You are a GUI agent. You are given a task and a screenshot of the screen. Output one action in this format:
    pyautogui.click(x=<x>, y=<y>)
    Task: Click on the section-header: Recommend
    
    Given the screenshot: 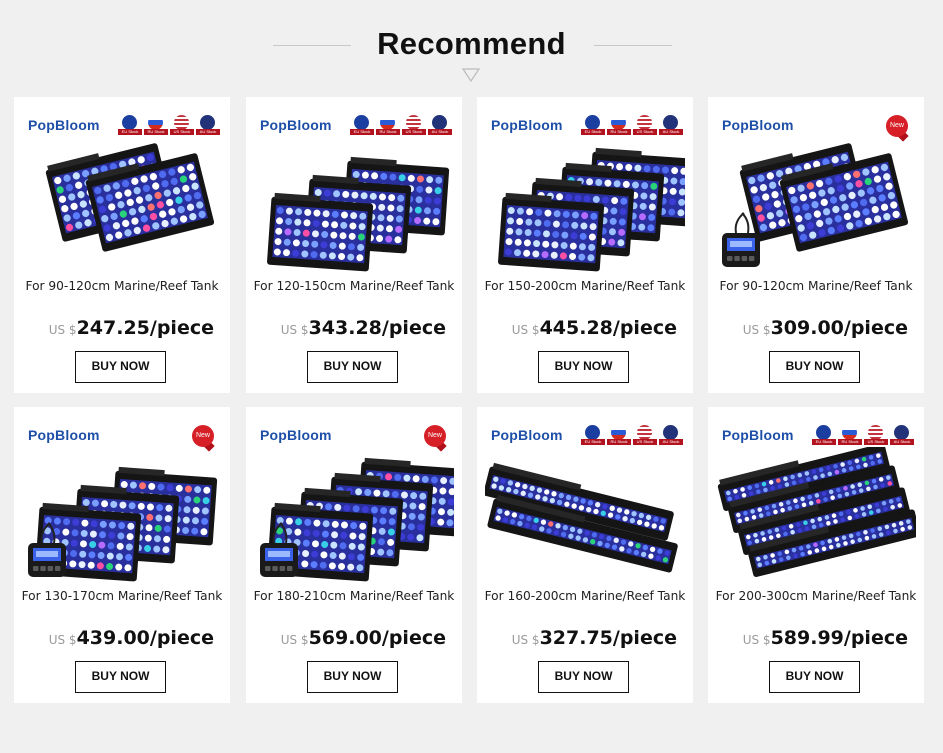 What is the action you would take?
    pyautogui.click(x=471, y=46)
    